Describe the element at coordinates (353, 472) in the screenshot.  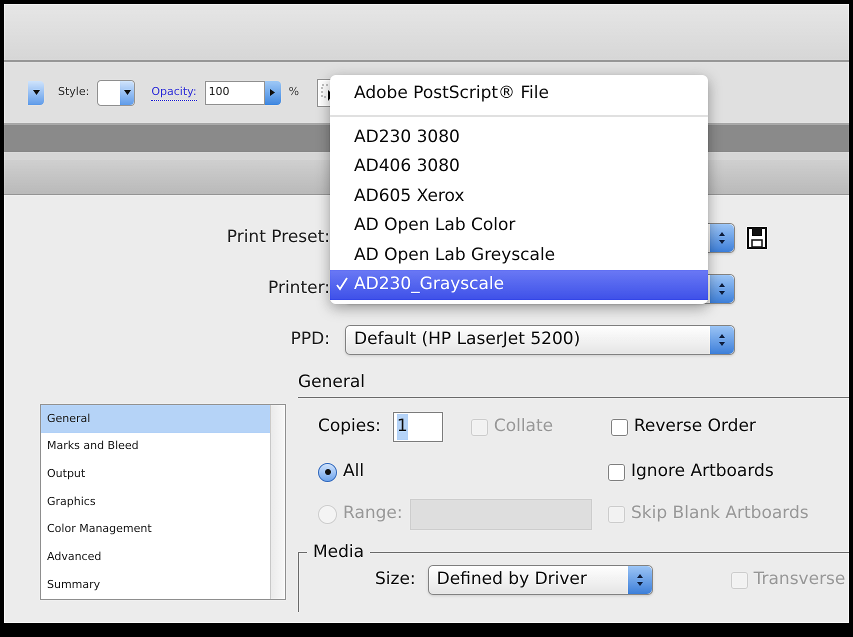
I see `radio-label: All` at that location.